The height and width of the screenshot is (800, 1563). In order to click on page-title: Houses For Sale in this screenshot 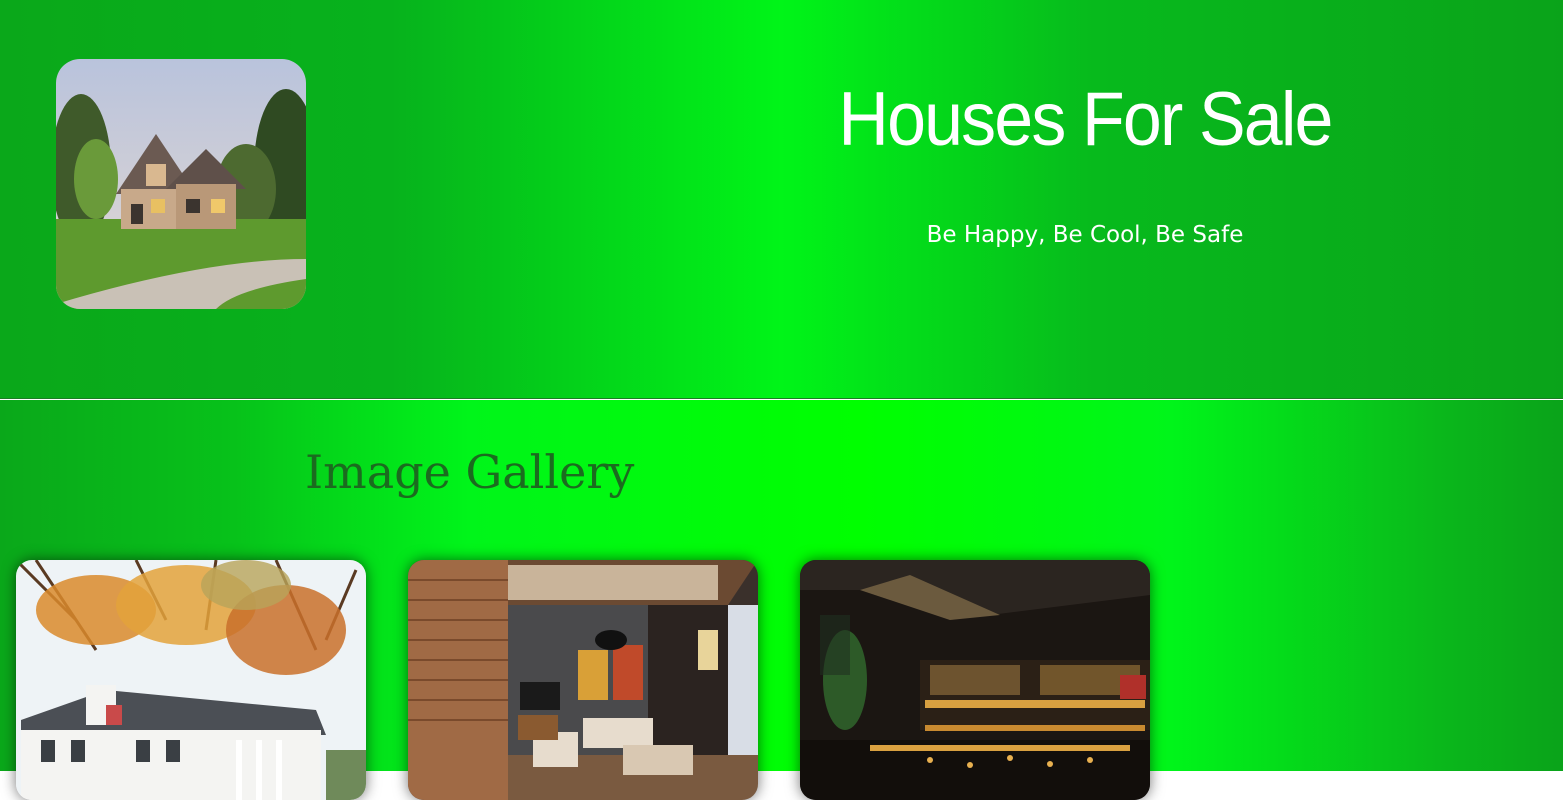, I will do `click(1085, 119)`.